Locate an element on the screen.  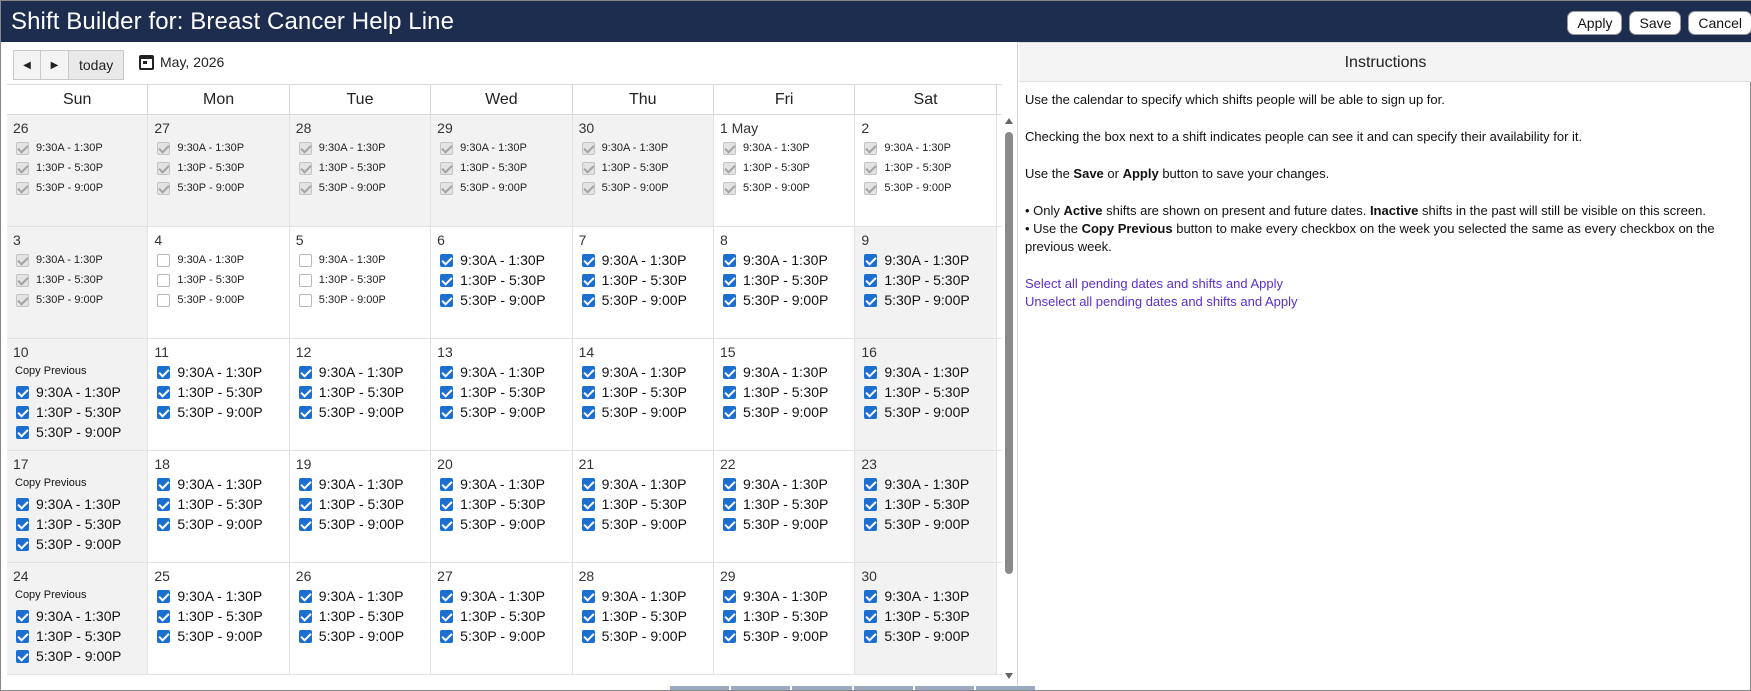
scroll-up-icon is located at coordinates (1009, 121).